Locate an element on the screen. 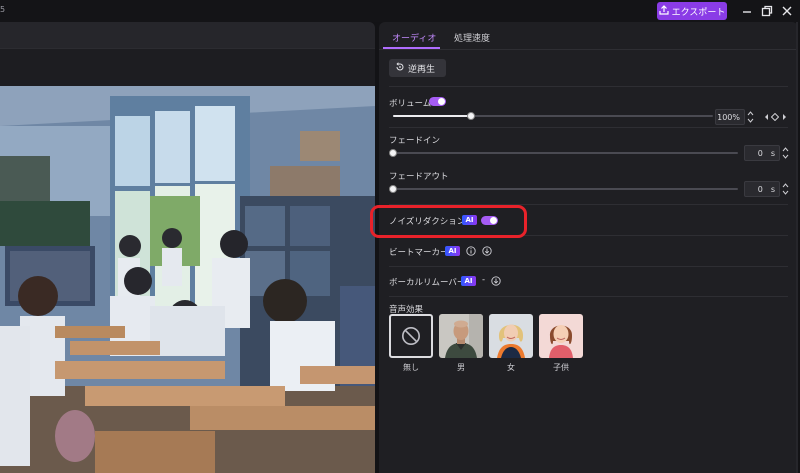 The width and height of the screenshot is (800, 473). voice-effect-female is located at coordinates (511, 336).